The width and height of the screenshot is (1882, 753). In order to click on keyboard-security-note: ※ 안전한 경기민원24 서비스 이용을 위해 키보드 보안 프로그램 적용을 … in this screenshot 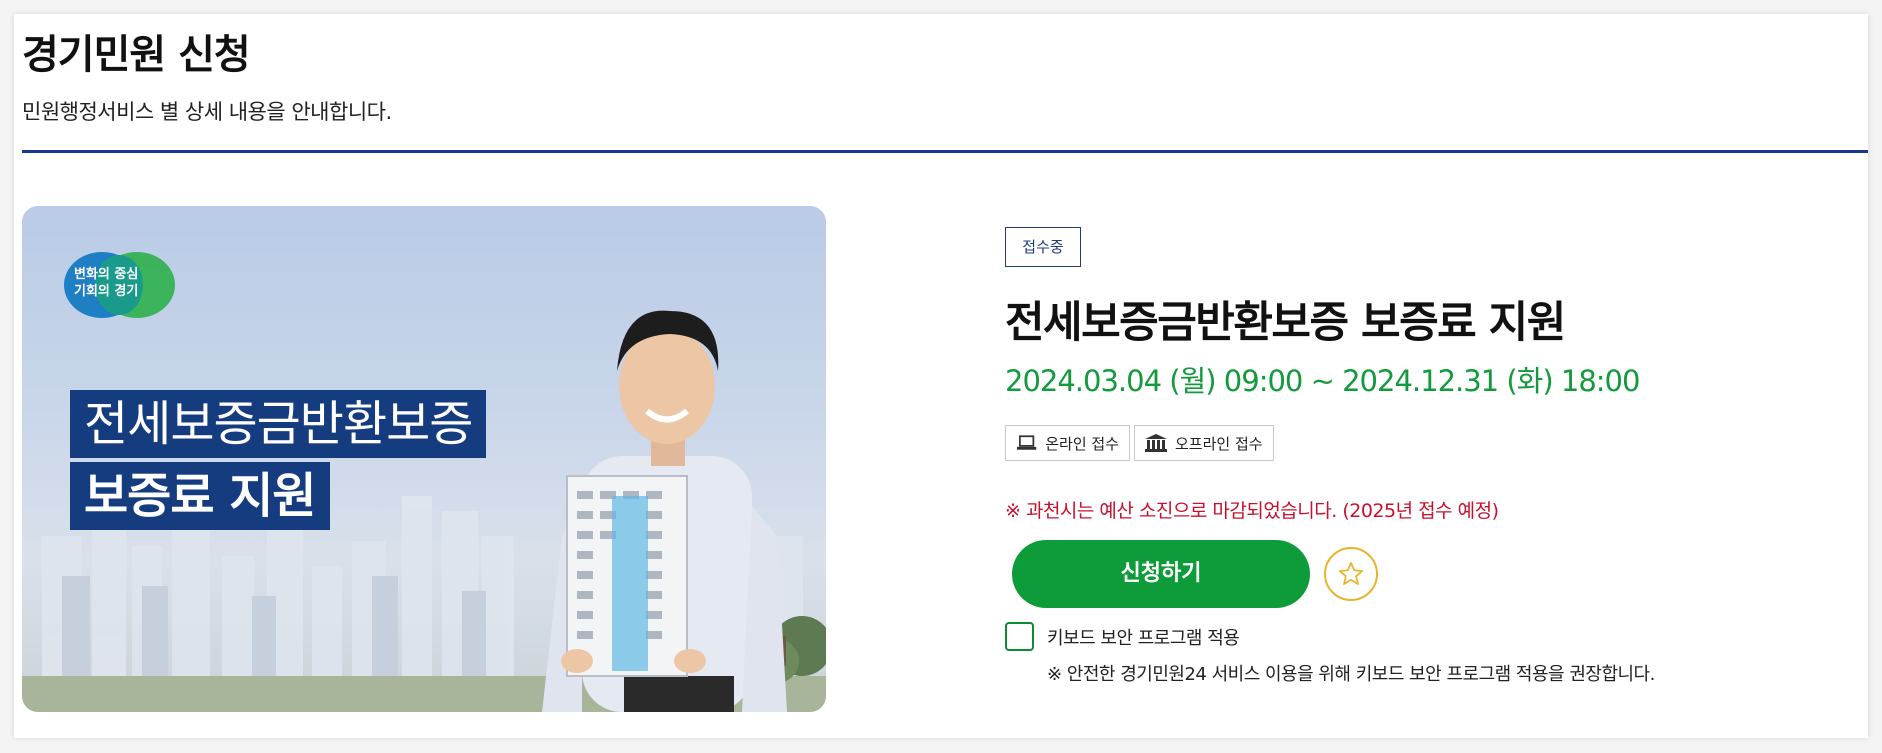, I will do `click(1351, 674)`.